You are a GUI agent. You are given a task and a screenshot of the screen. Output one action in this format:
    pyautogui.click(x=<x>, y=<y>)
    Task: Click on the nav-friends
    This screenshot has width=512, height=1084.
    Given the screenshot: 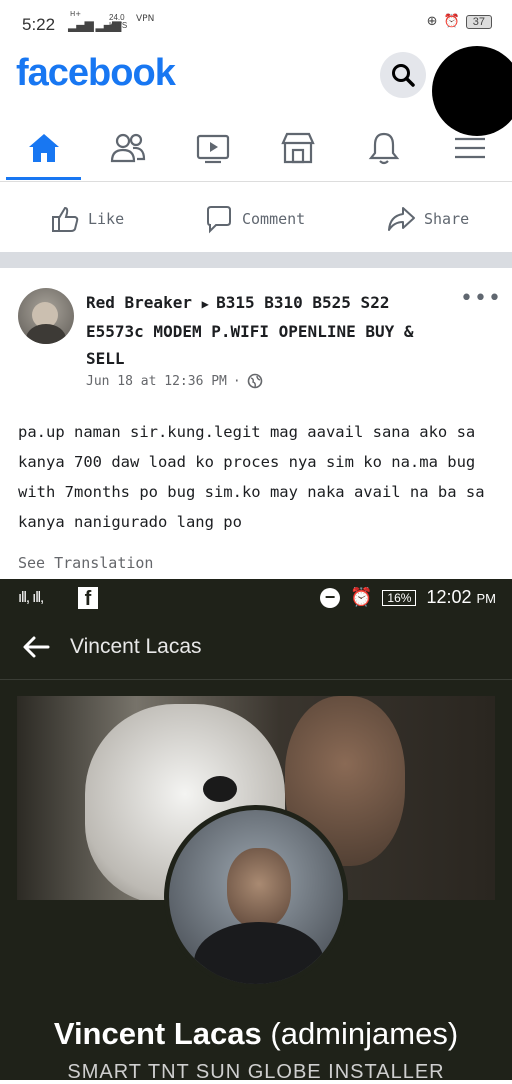 What is the action you would take?
    pyautogui.click(x=128, y=148)
    